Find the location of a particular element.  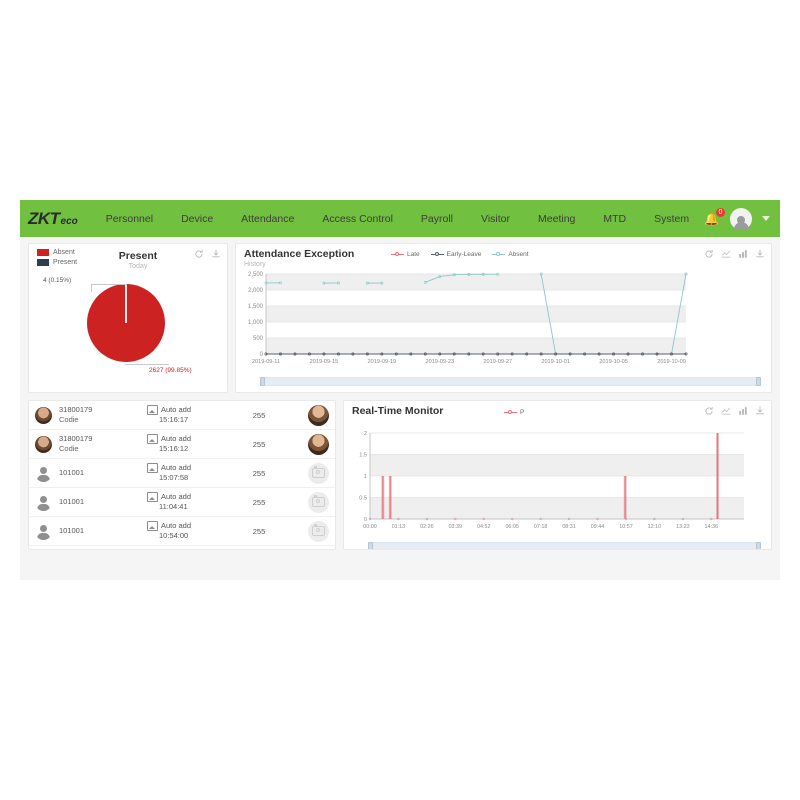

p-legend-marker is located at coordinates (510, 412).